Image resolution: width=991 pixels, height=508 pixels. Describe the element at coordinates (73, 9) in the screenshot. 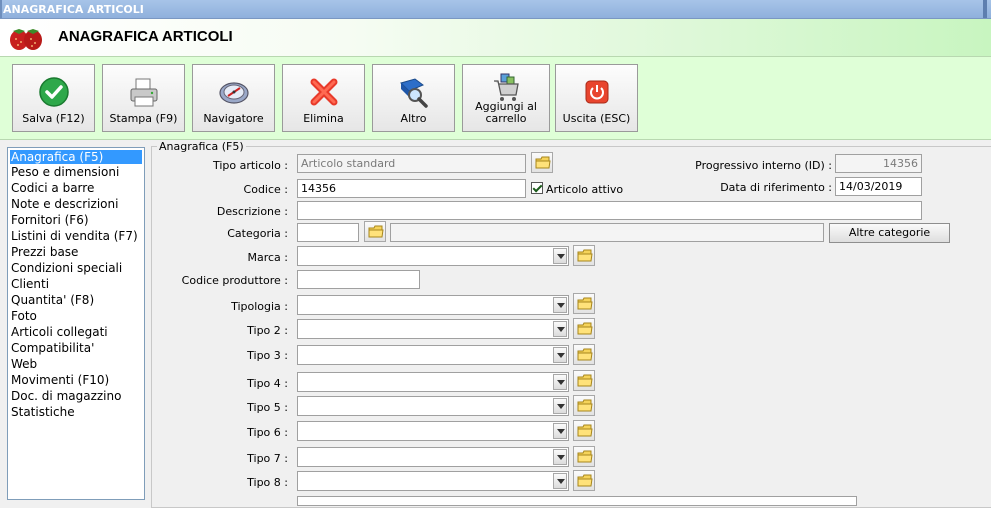

I see `window-title: ANAGRAFICA ARTICOLI` at that location.